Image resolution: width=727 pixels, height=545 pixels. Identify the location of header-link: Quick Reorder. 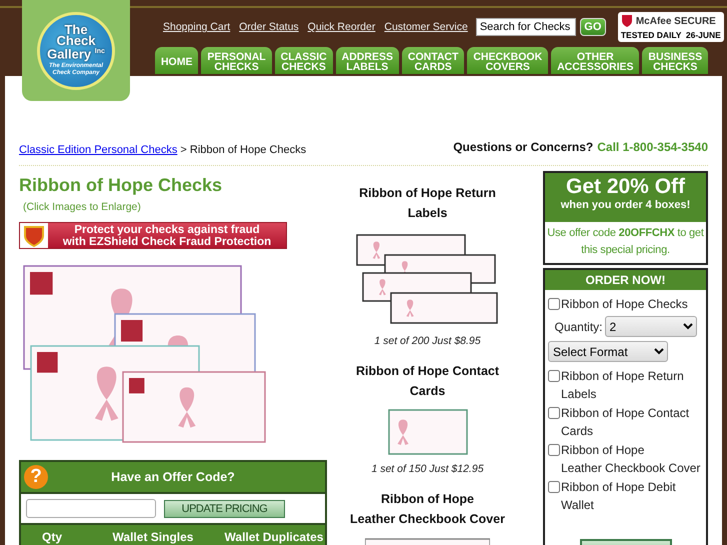
(342, 27).